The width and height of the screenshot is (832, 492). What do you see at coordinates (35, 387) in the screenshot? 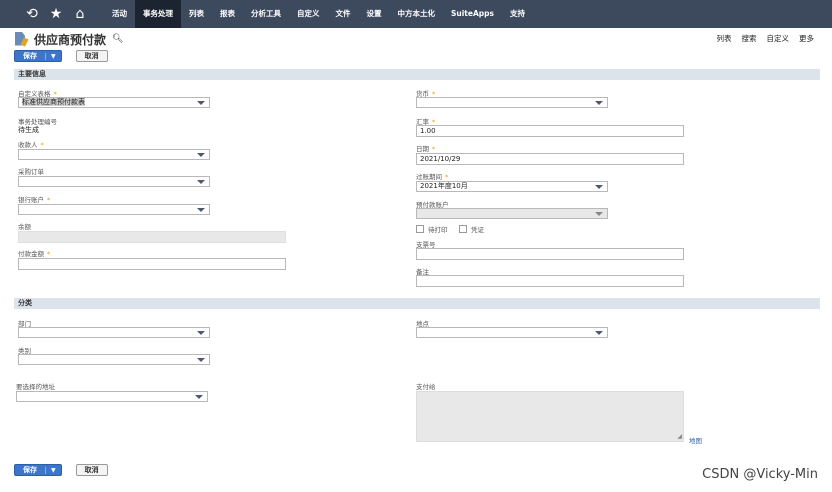
I see `select-address-label: 要选择的地址` at bounding box center [35, 387].